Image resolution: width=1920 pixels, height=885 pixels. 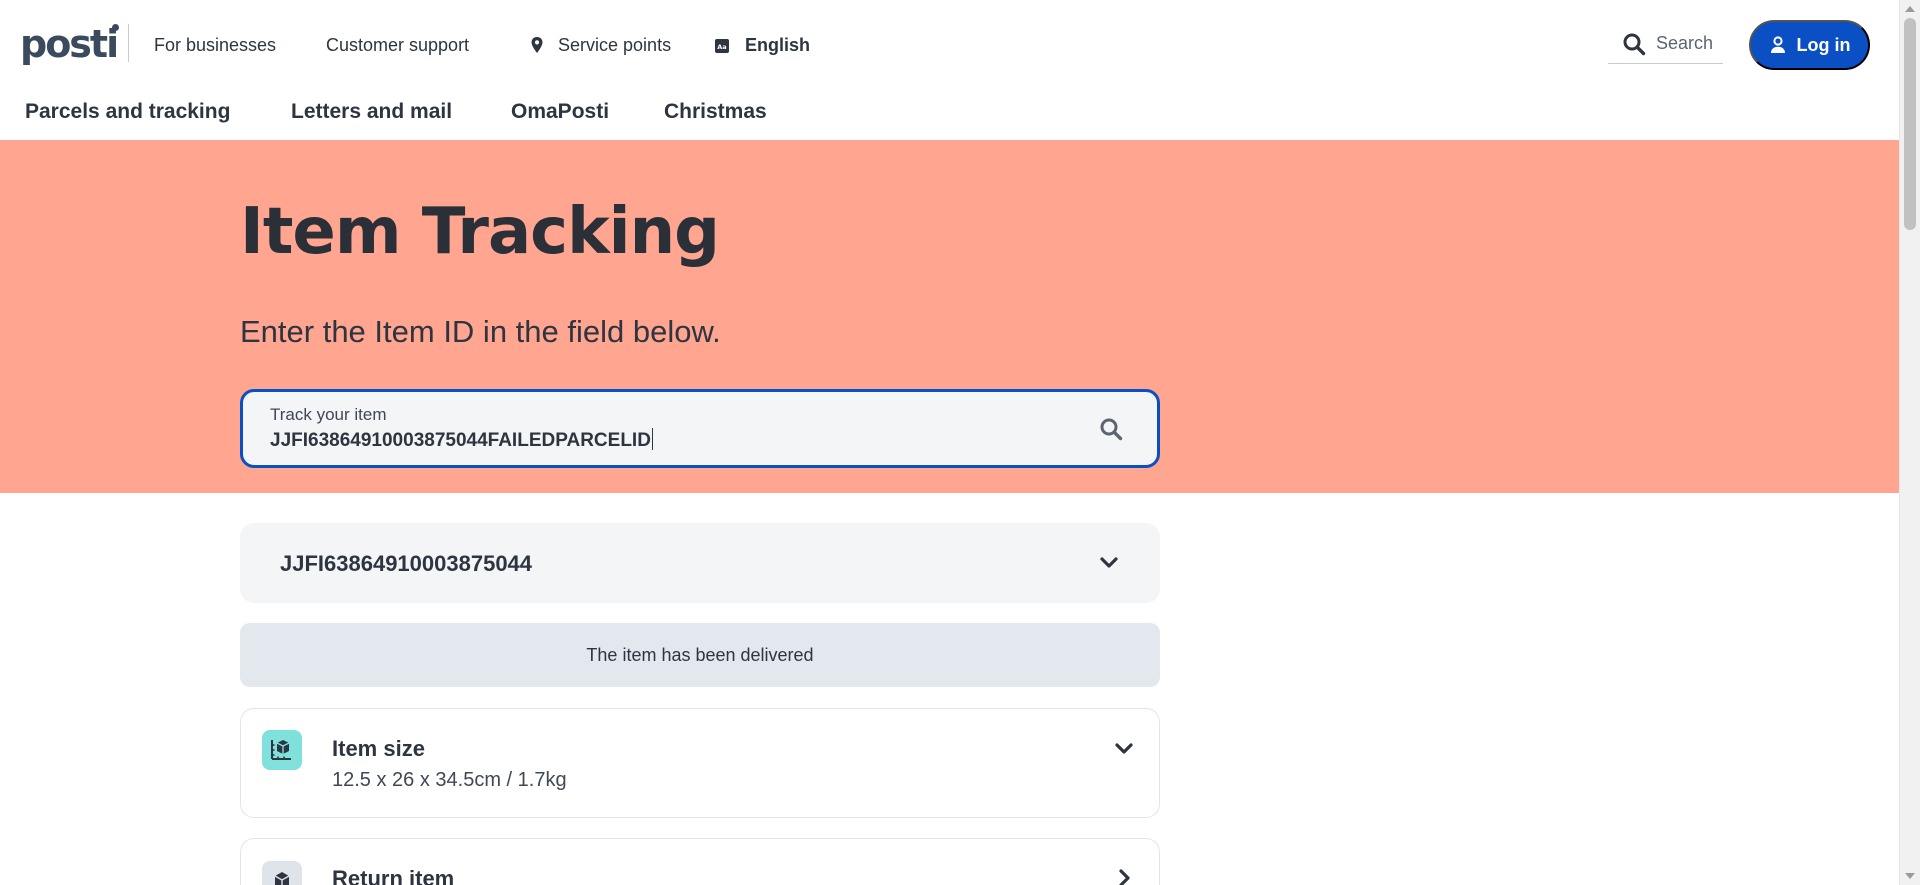 I want to click on scroll-up-arrow, so click(x=1910, y=9).